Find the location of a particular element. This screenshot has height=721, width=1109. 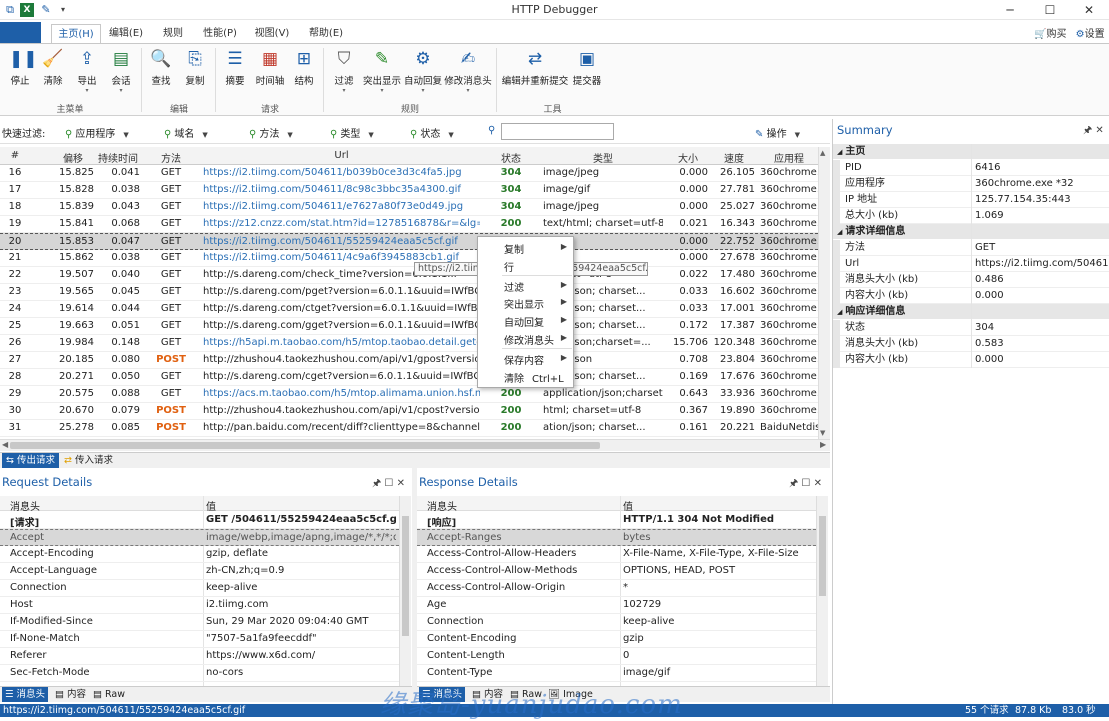

request-scrollbar is located at coordinates (405, 591).